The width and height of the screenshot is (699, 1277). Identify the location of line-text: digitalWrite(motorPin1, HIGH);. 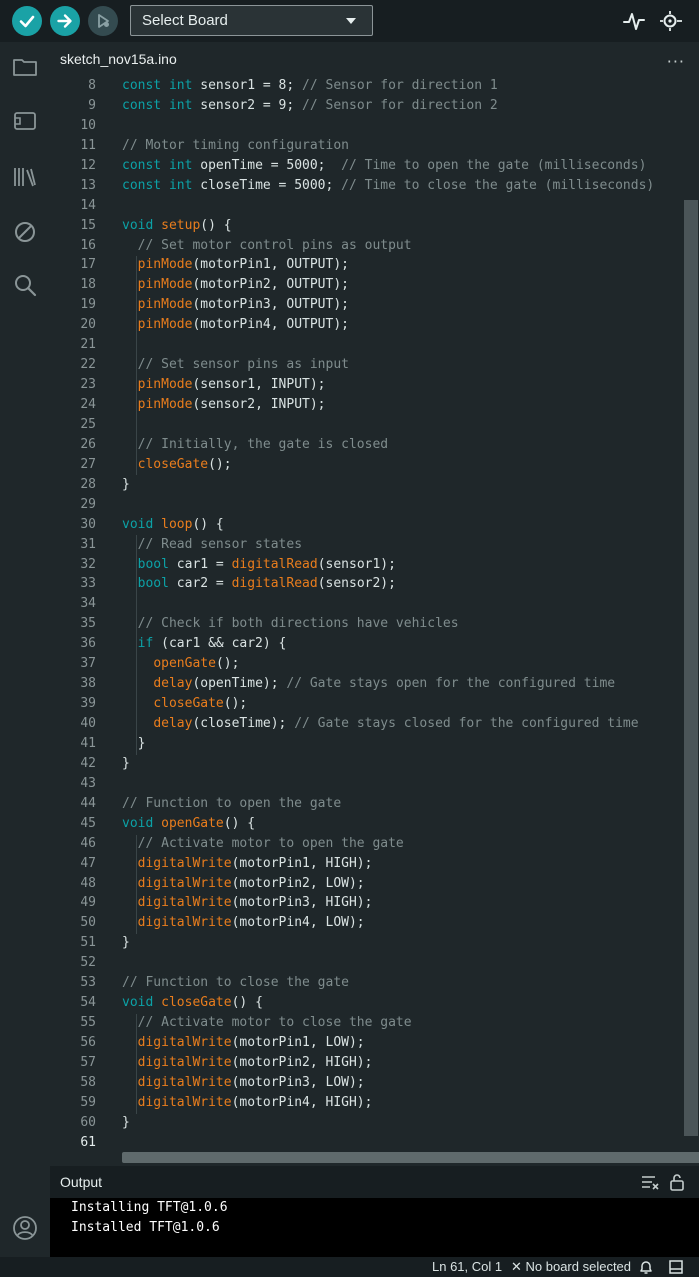
(255, 863).